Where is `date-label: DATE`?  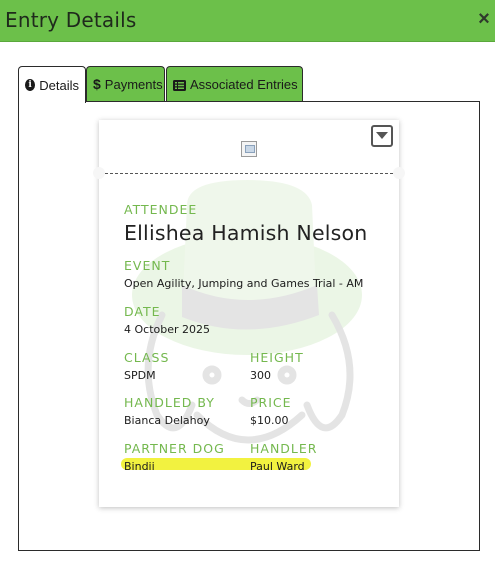
date-label: DATE is located at coordinates (142, 311).